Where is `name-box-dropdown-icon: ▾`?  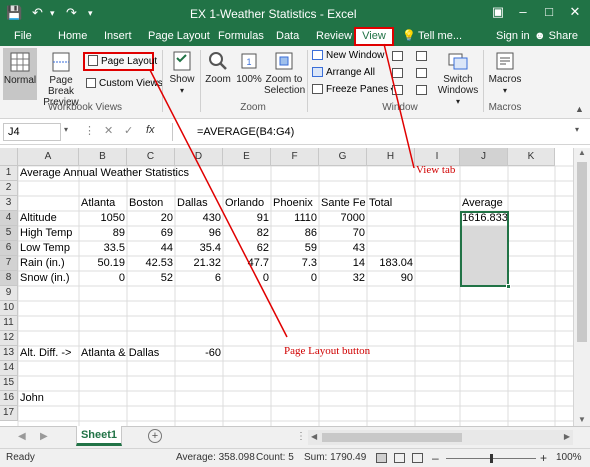
name-box-dropdown-icon: ▾ is located at coordinates (66, 129).